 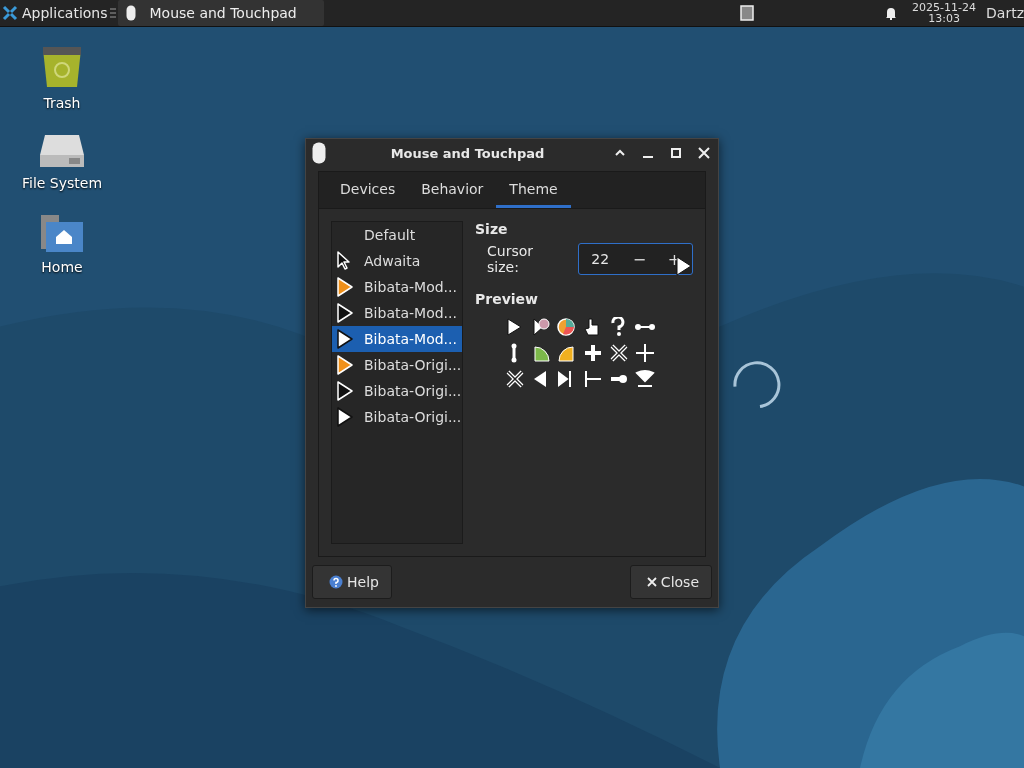 What do you see at coordinates (670, 582) in the screenshot?
I see `close-button: Close` at bounding box center [670, 582].